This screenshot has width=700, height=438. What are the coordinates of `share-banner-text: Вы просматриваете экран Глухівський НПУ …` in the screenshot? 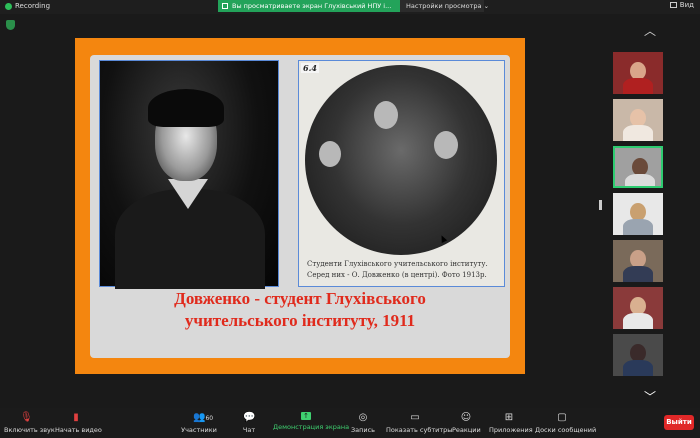 It's located at (312, 6).